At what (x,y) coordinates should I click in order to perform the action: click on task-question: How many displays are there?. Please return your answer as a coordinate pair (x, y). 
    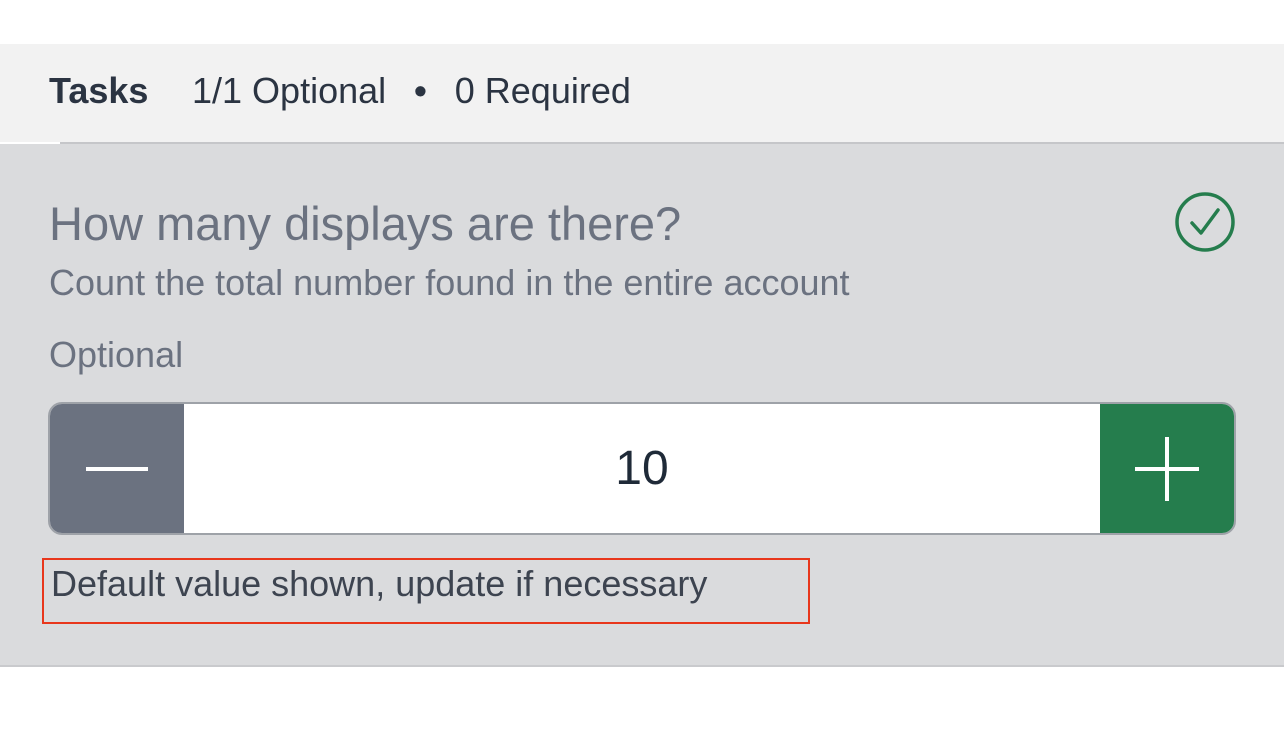
    Looking at the image, I should click on (365, 223).